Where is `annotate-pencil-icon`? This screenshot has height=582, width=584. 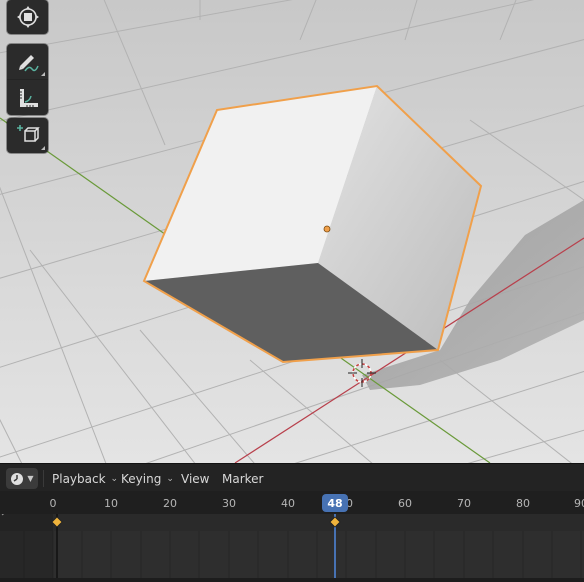
annotate-pencil-icon is located at coordinates (28, 62).